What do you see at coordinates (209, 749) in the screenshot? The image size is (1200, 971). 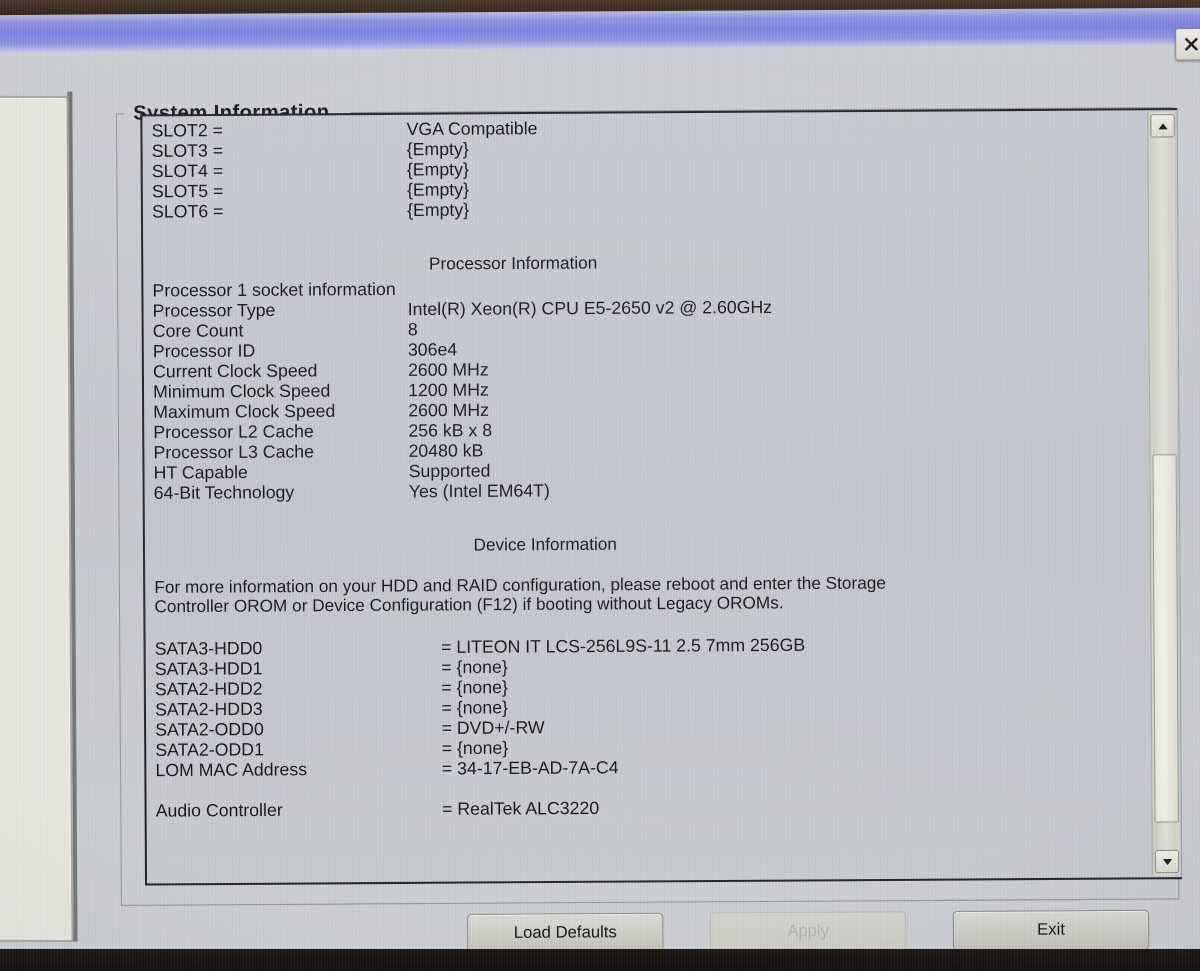 I see `device-label: SATA2-ODD1` at bounding box center [209, 749].